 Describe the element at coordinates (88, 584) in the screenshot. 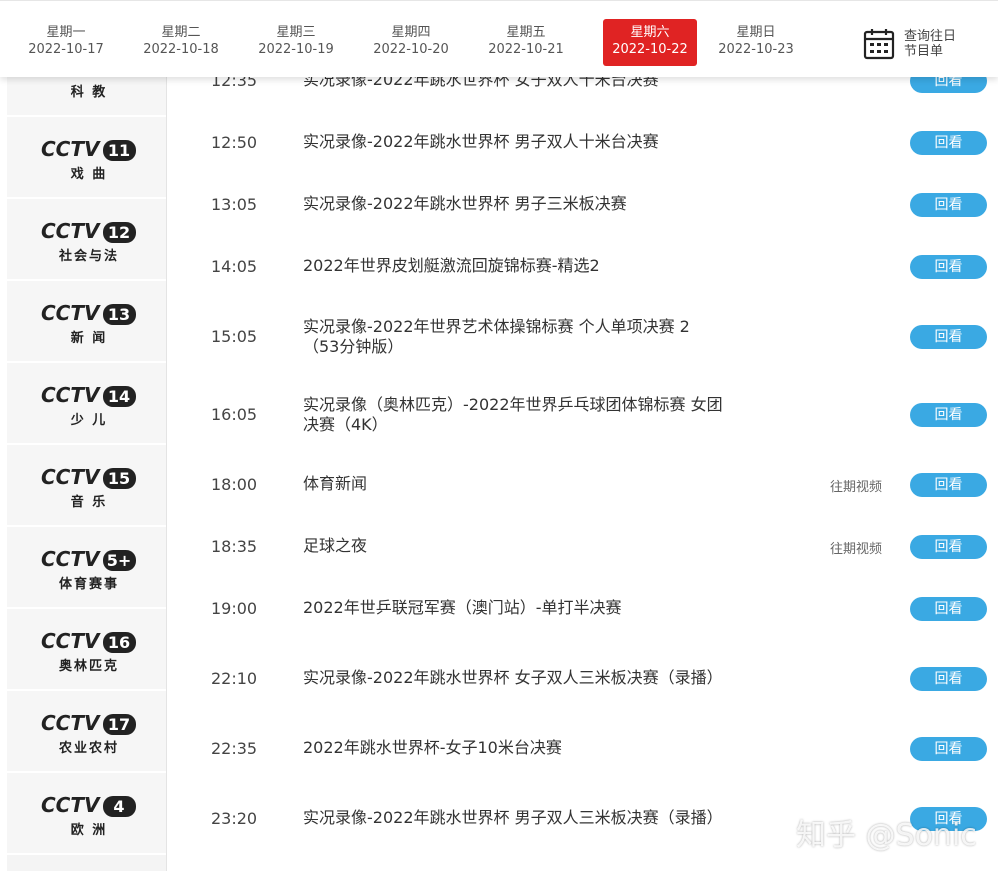

I see `channel-name: 体育赛事` at that location.